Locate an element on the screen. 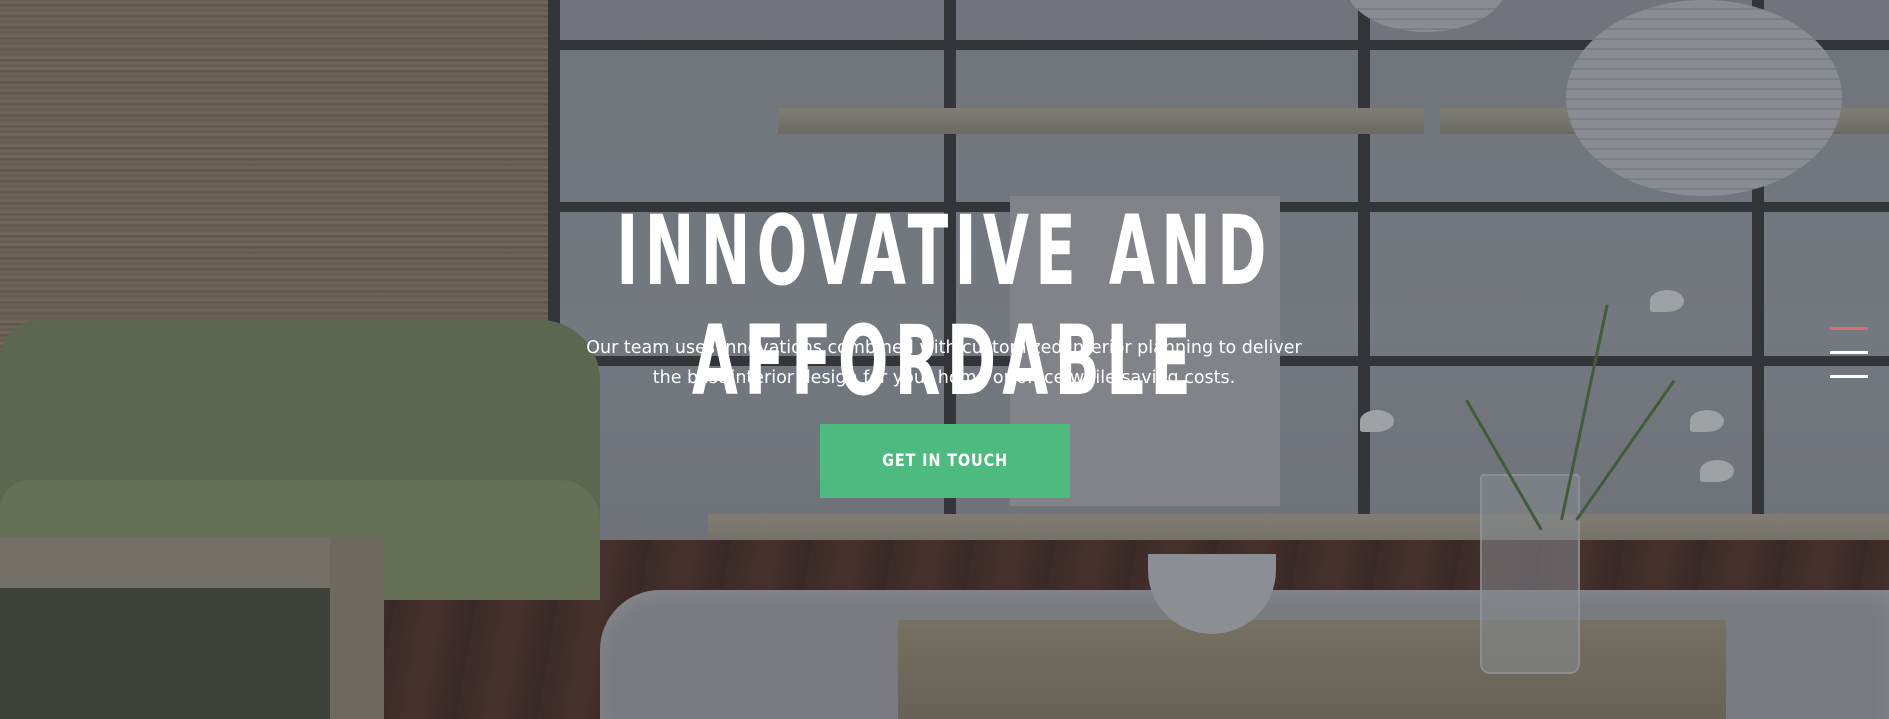 The image size is (1889, 719). menu-bar-top is located at coordinates (1849, 328).